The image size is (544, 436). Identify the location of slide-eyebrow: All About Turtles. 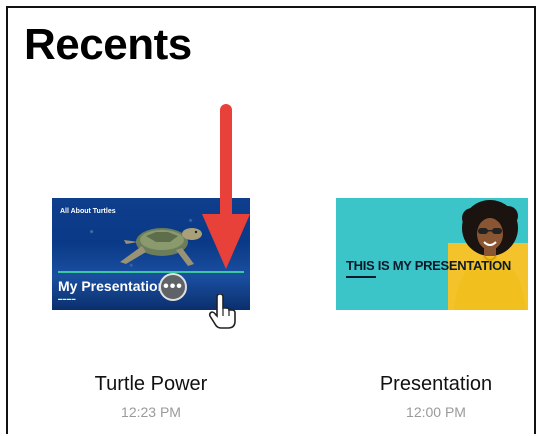
(88, 211).